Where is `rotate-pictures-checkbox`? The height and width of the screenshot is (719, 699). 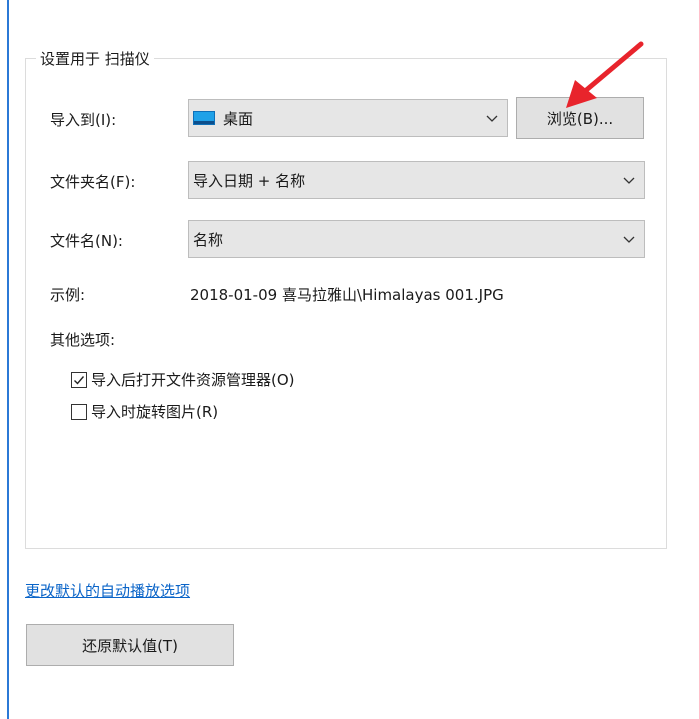
rotate-pictures-checkbox is located at coordinates (79, 411).